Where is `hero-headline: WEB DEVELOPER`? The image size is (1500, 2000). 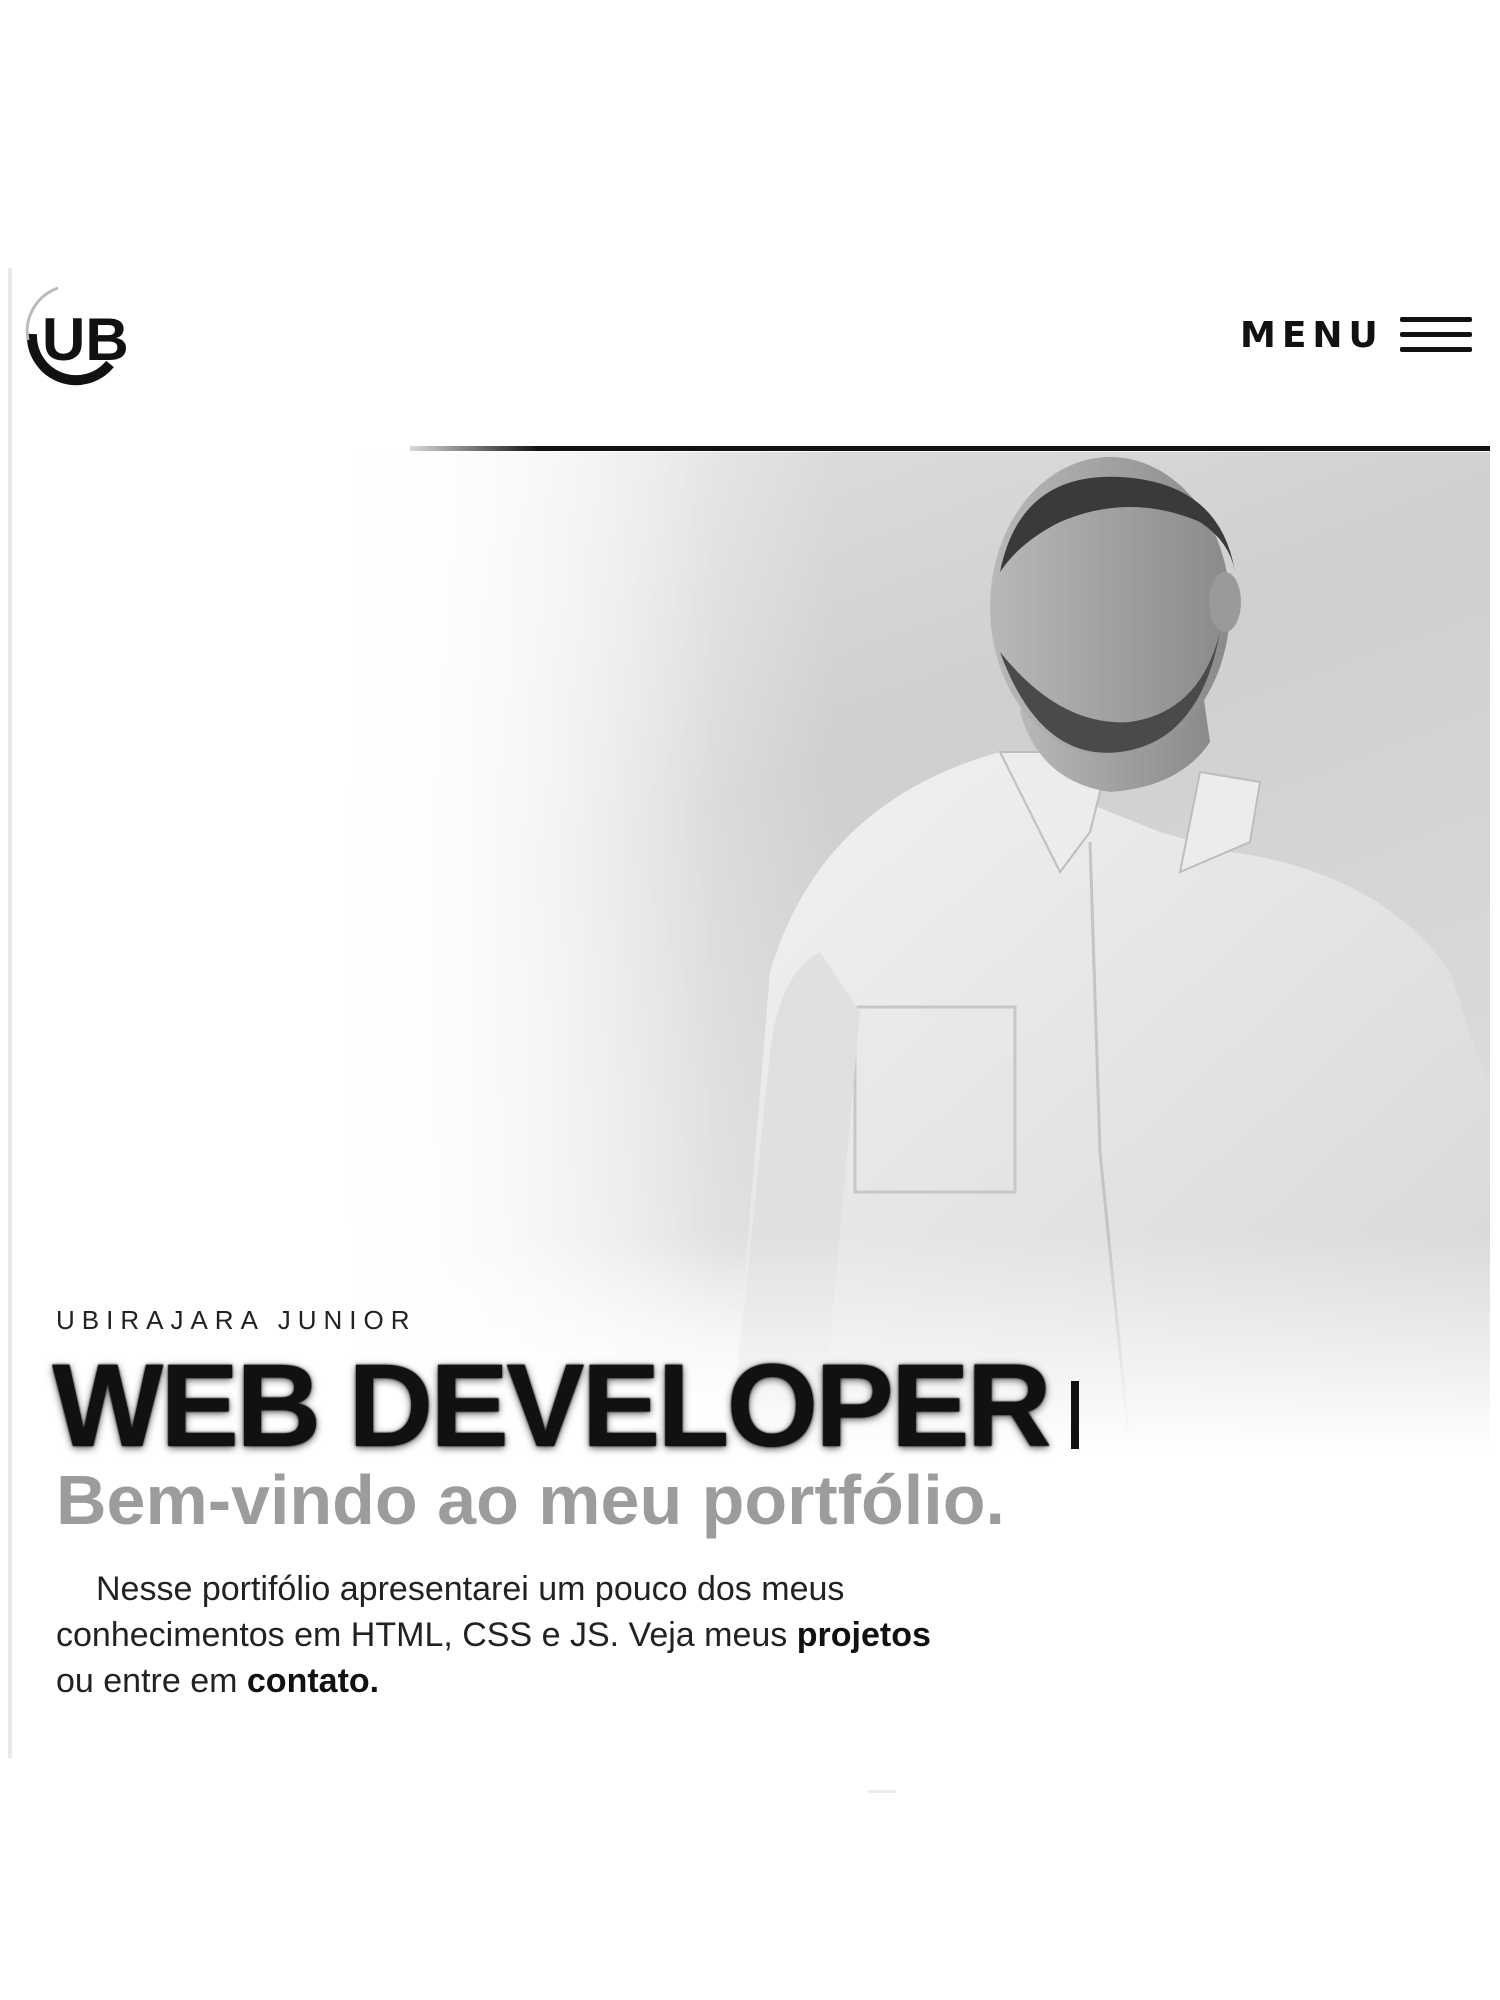 hero-headline: WEB DEVELOPER is located at coordinates (565, 1406).